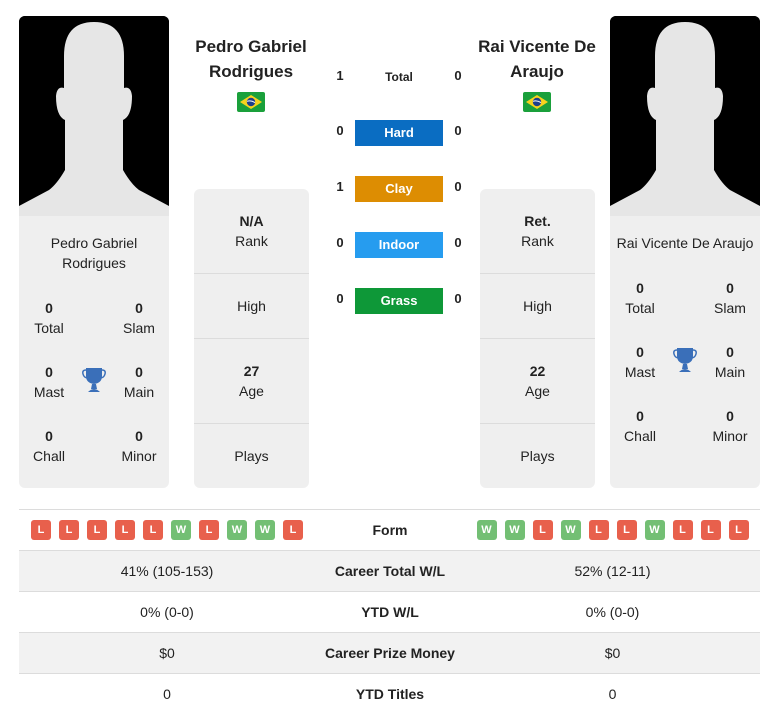  I want to click on player1-form: LLLLLWLWWL, so click(167, 530).